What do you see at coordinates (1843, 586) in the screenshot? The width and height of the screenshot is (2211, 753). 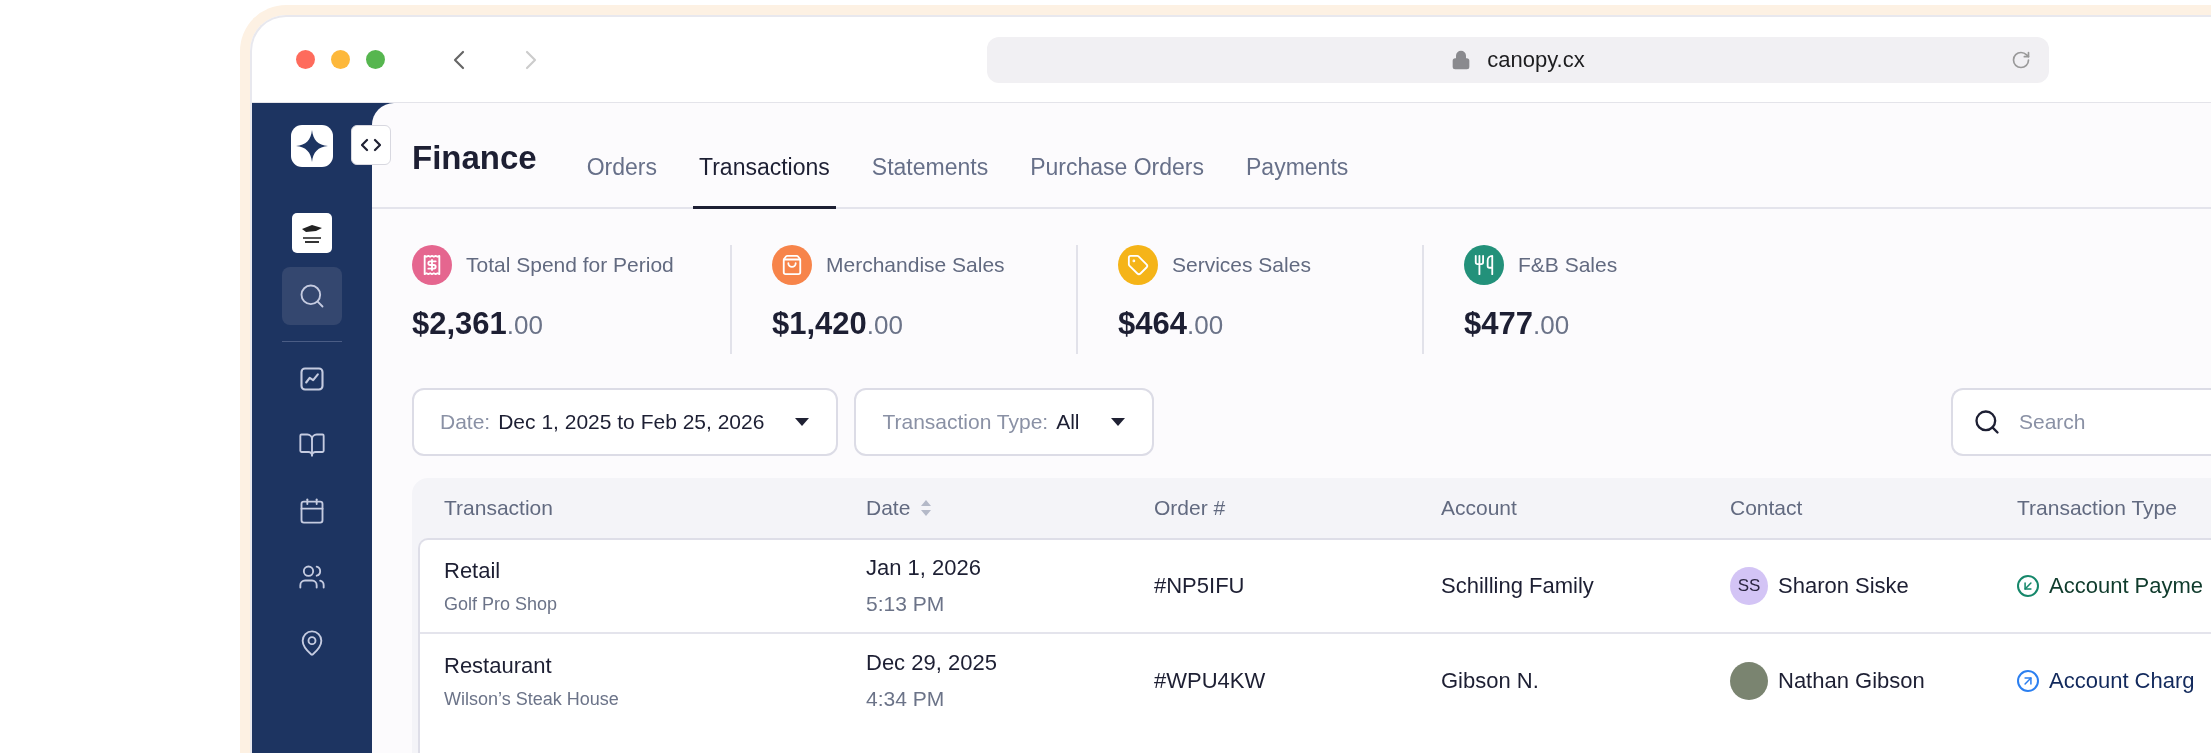 I see `contact-name: Sharon Siske` at bounding box center [1843, 586].